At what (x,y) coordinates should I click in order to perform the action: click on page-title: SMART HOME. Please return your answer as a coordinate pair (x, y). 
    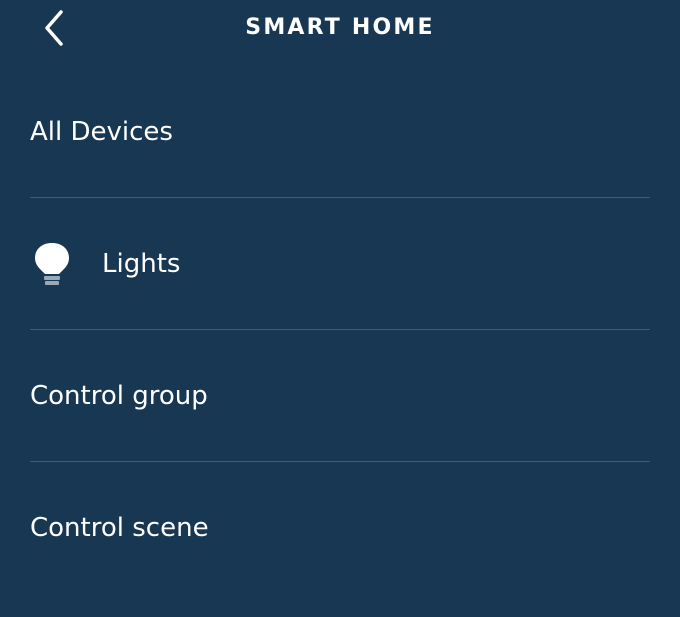
    Looking at the image, I should click on (340, 27).